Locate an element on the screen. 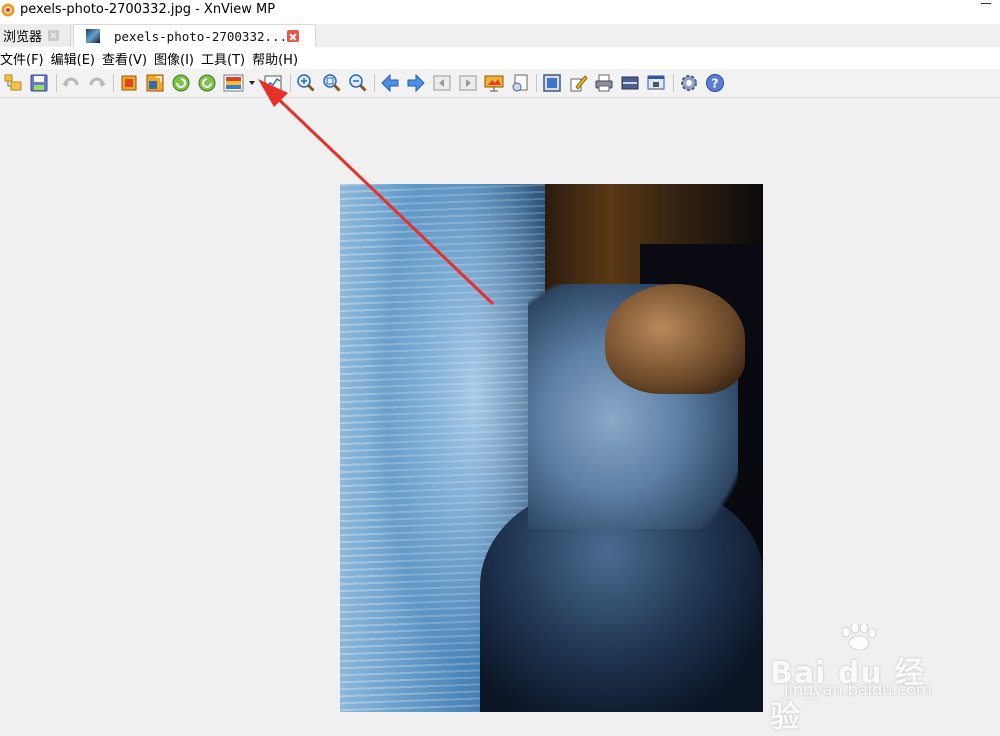 This screenshot has height=736, width=1000. zoom-in-icon is located at coordinates (306, 83).